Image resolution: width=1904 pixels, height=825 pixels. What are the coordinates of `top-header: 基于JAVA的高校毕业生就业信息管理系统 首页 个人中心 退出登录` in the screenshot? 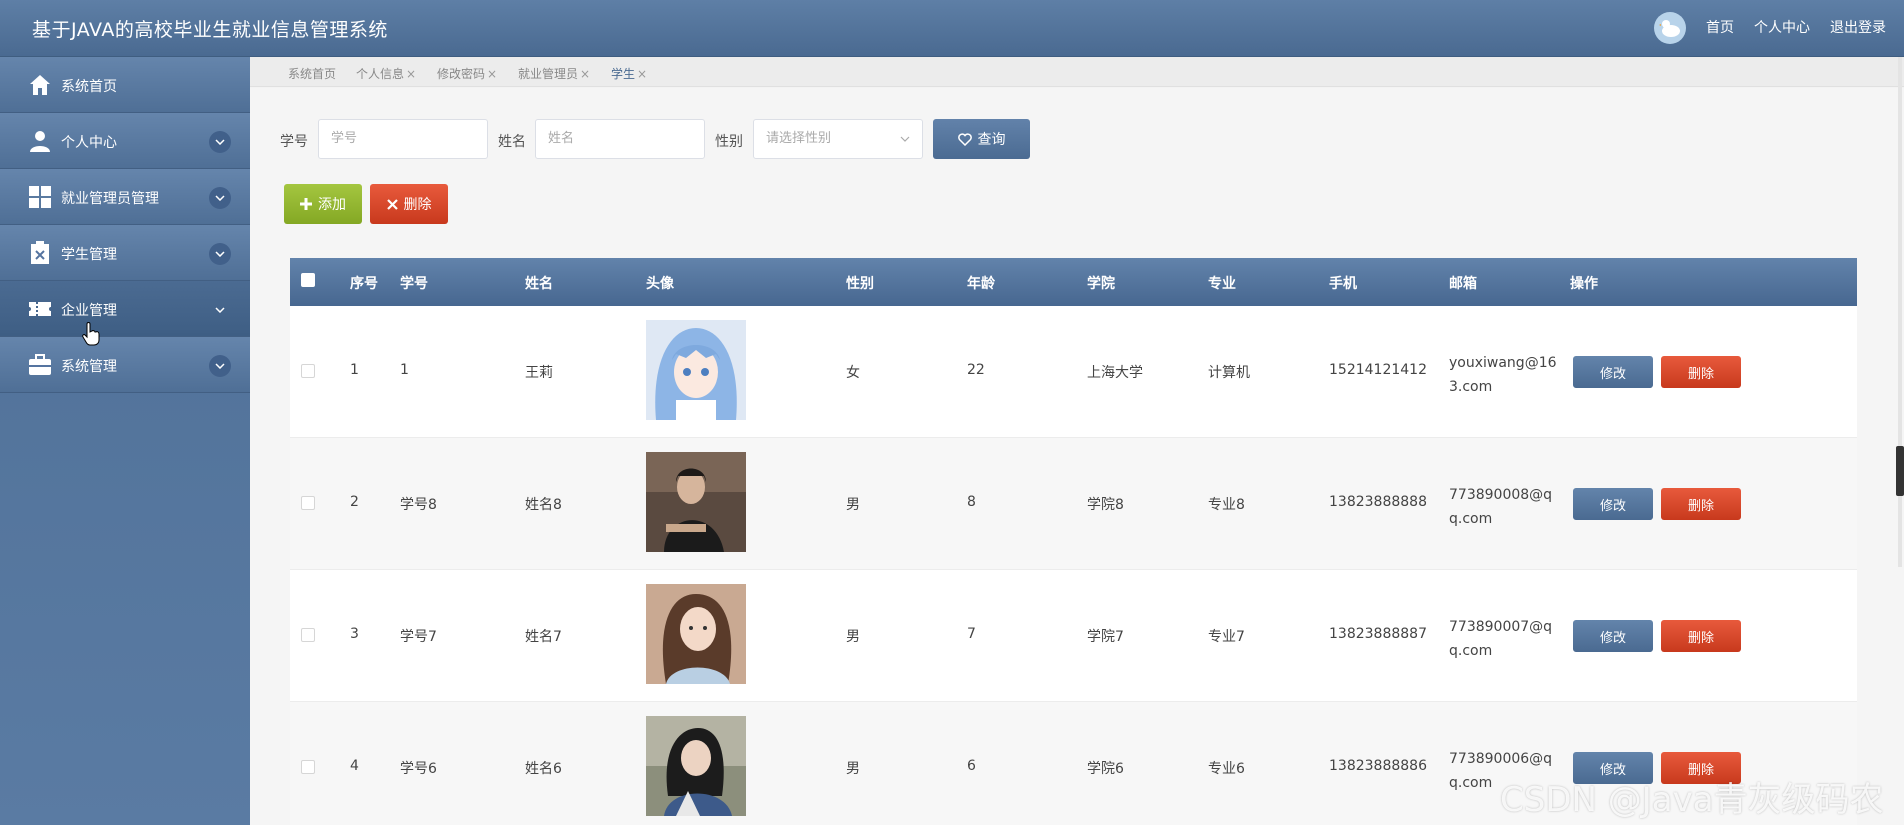 It's located at (952, 28).